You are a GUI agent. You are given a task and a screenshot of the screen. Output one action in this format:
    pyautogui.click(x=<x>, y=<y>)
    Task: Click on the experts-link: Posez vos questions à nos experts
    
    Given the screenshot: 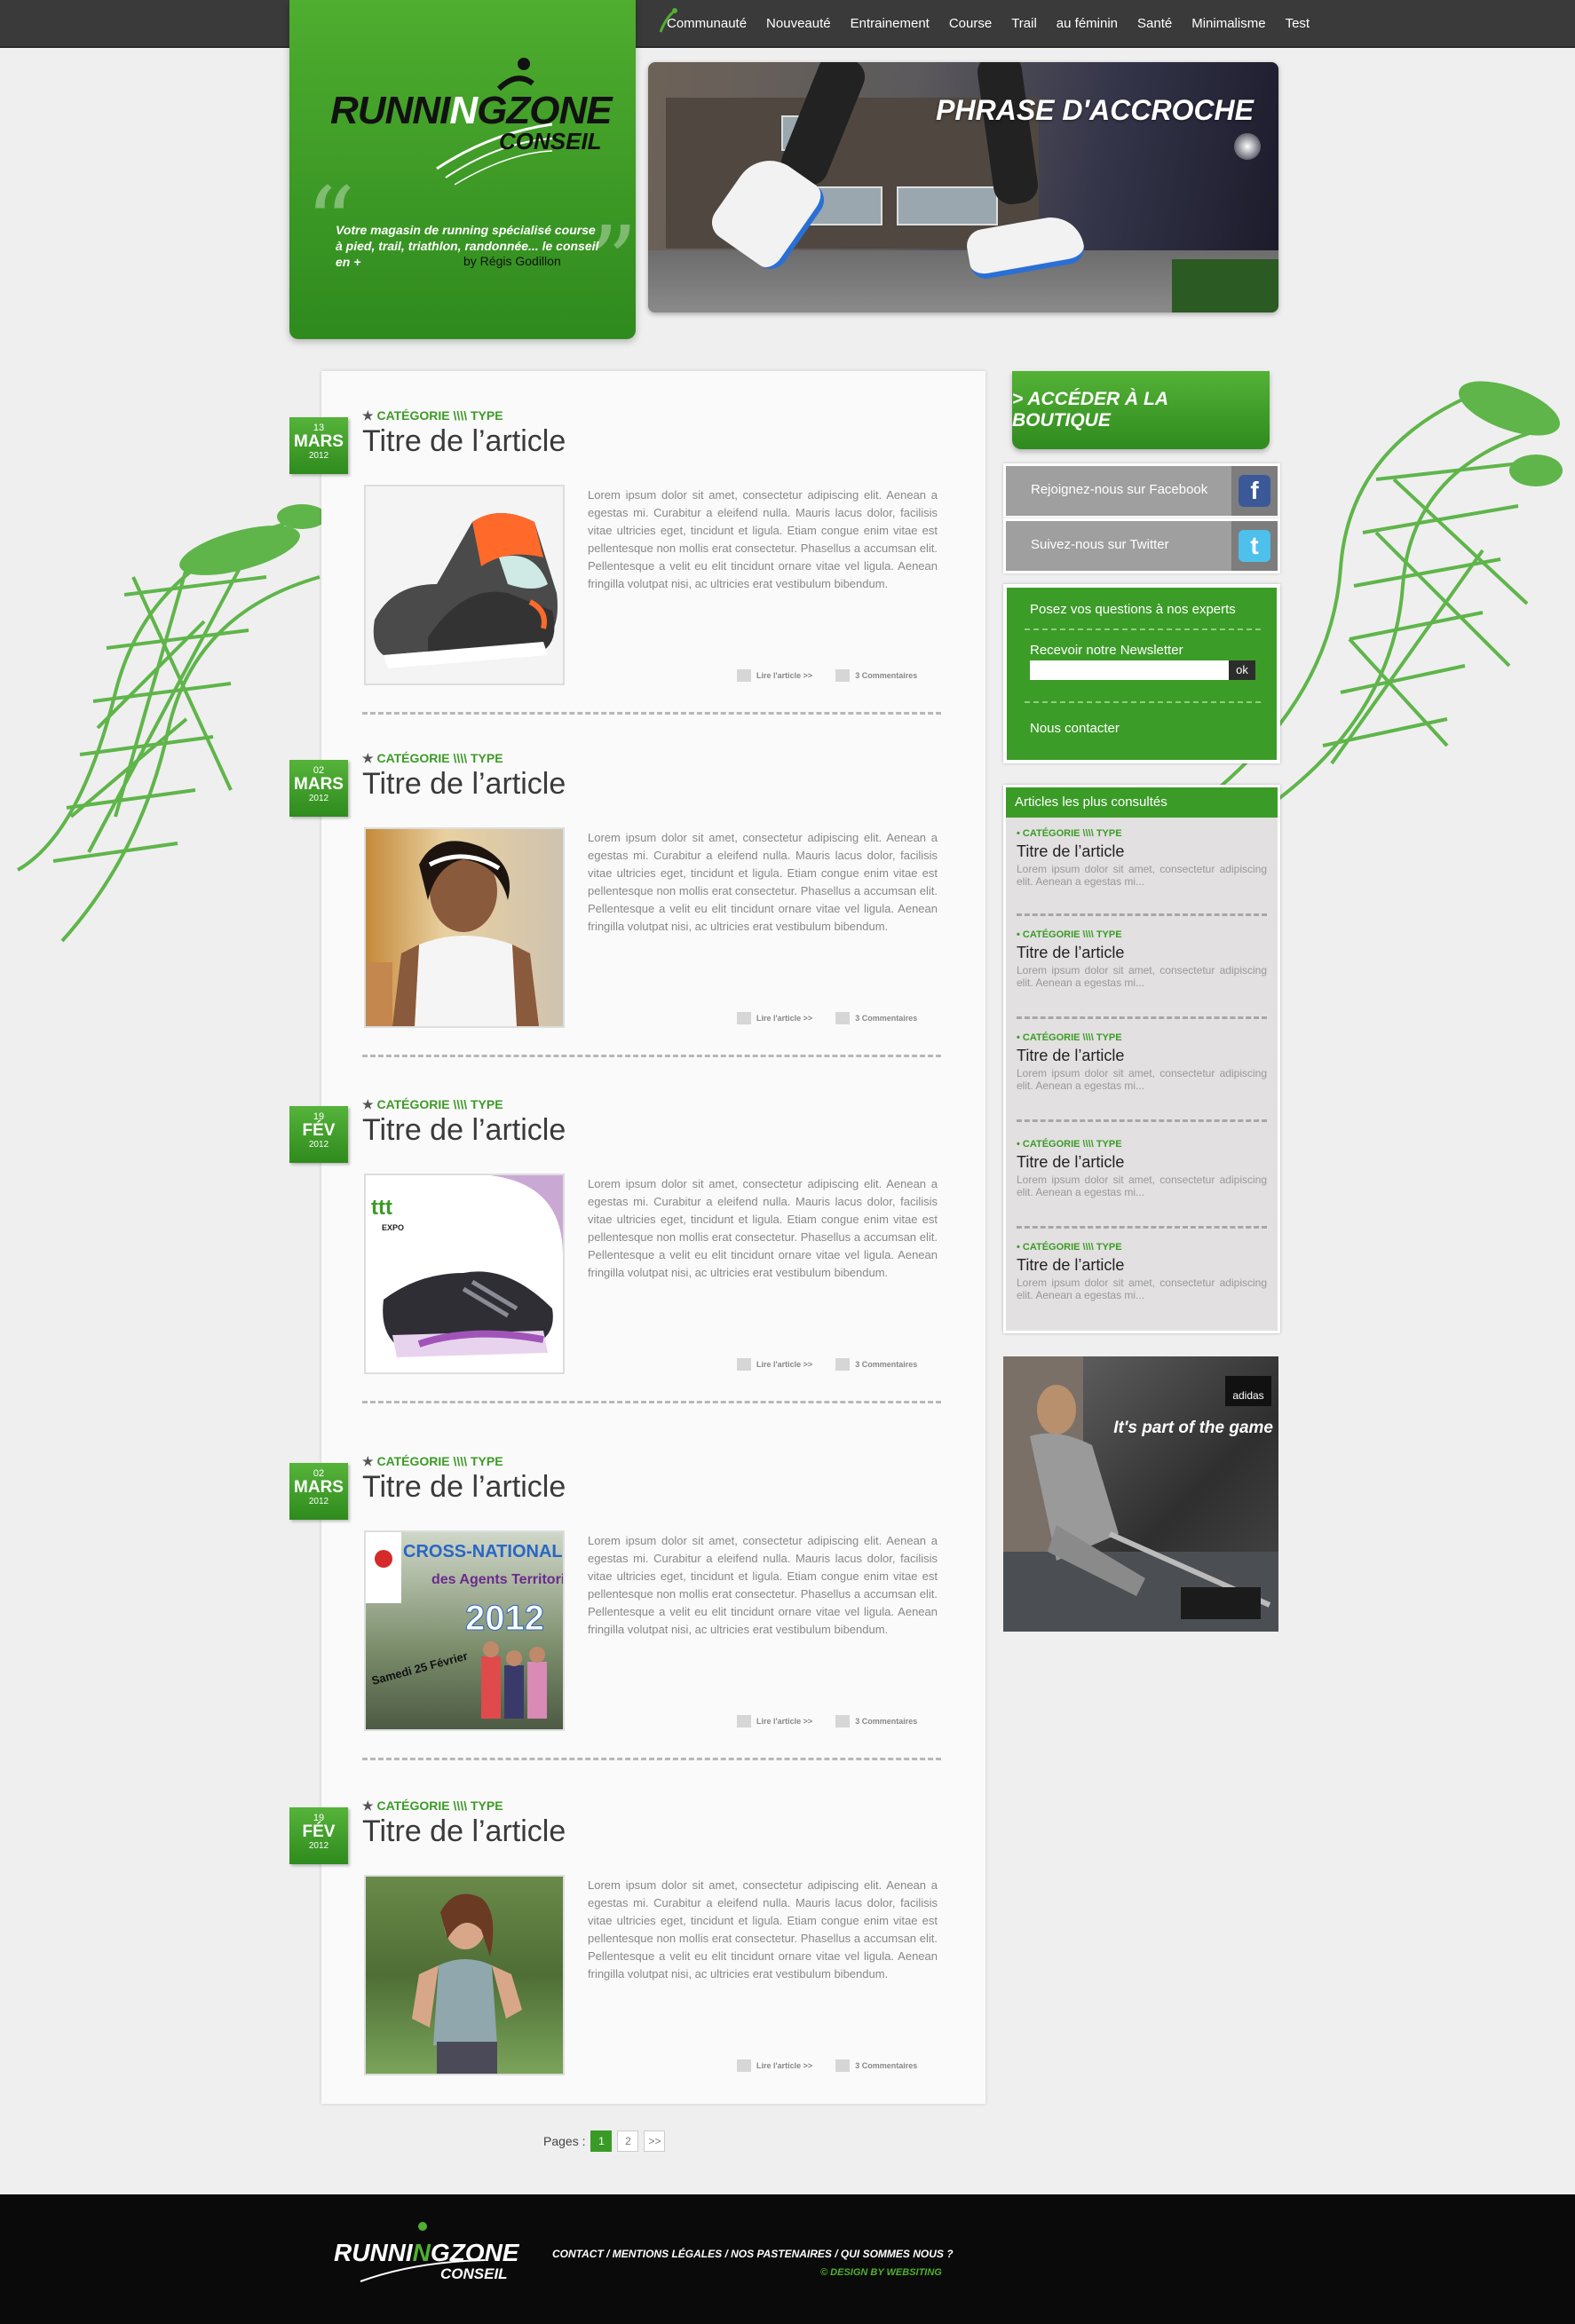 What is the action you would take?
    pyautogui.click(x=1133, y=609)
    